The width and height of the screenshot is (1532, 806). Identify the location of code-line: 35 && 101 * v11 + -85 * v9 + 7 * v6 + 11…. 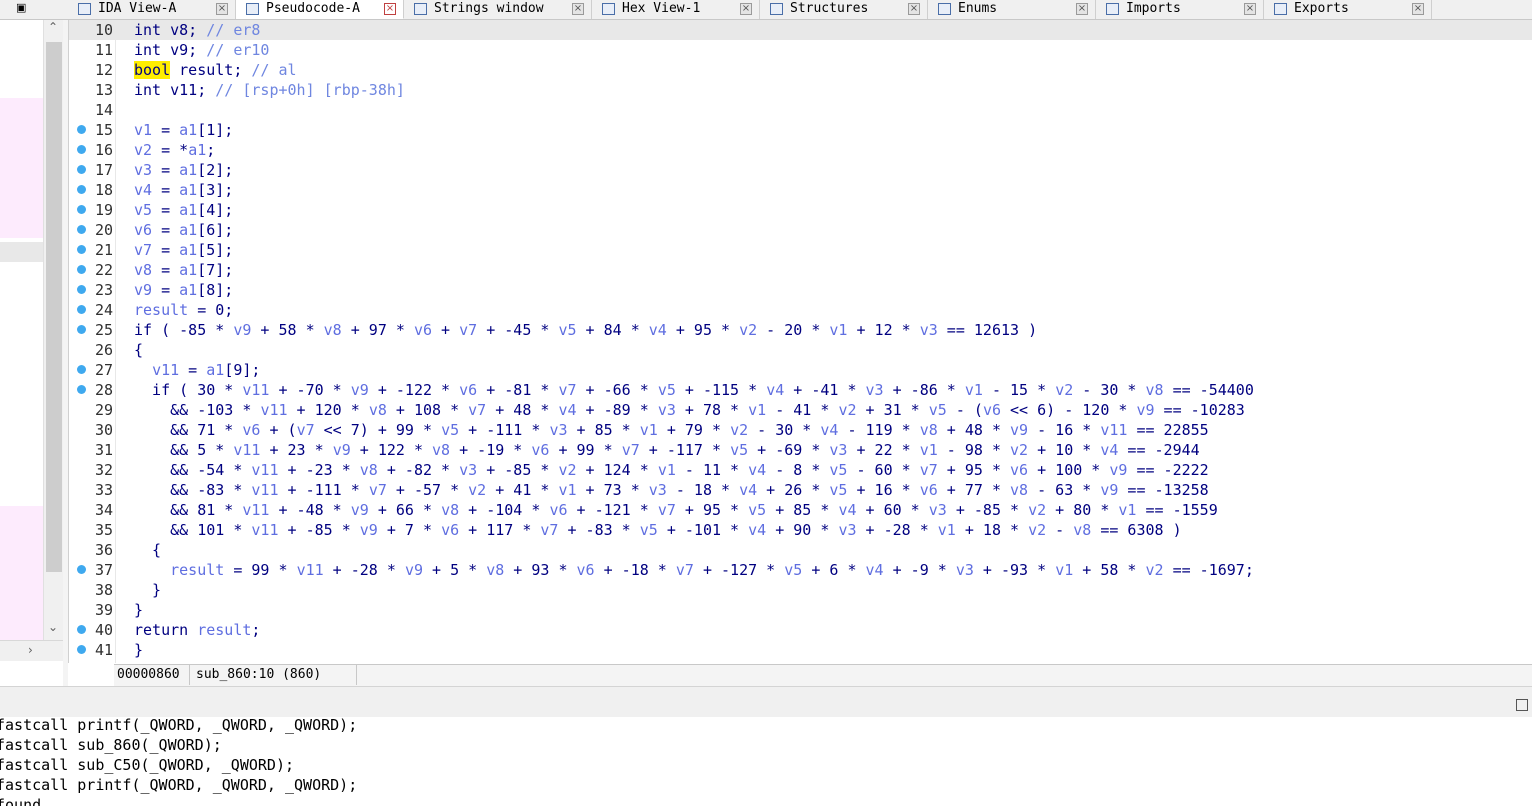
(800, 530).